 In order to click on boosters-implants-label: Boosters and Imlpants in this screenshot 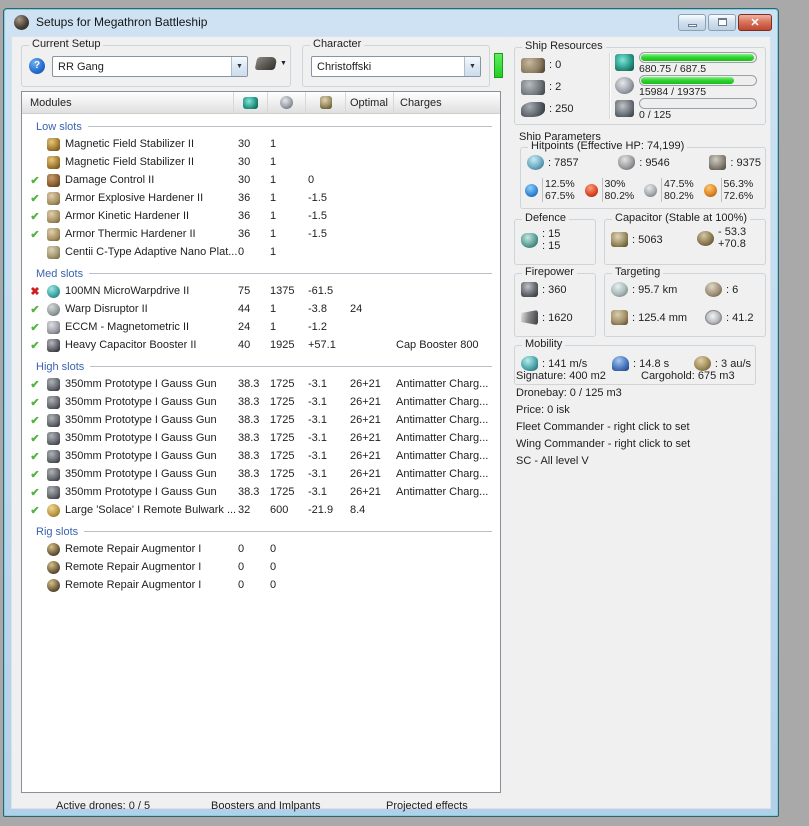, I will do `click(265, 806)`.